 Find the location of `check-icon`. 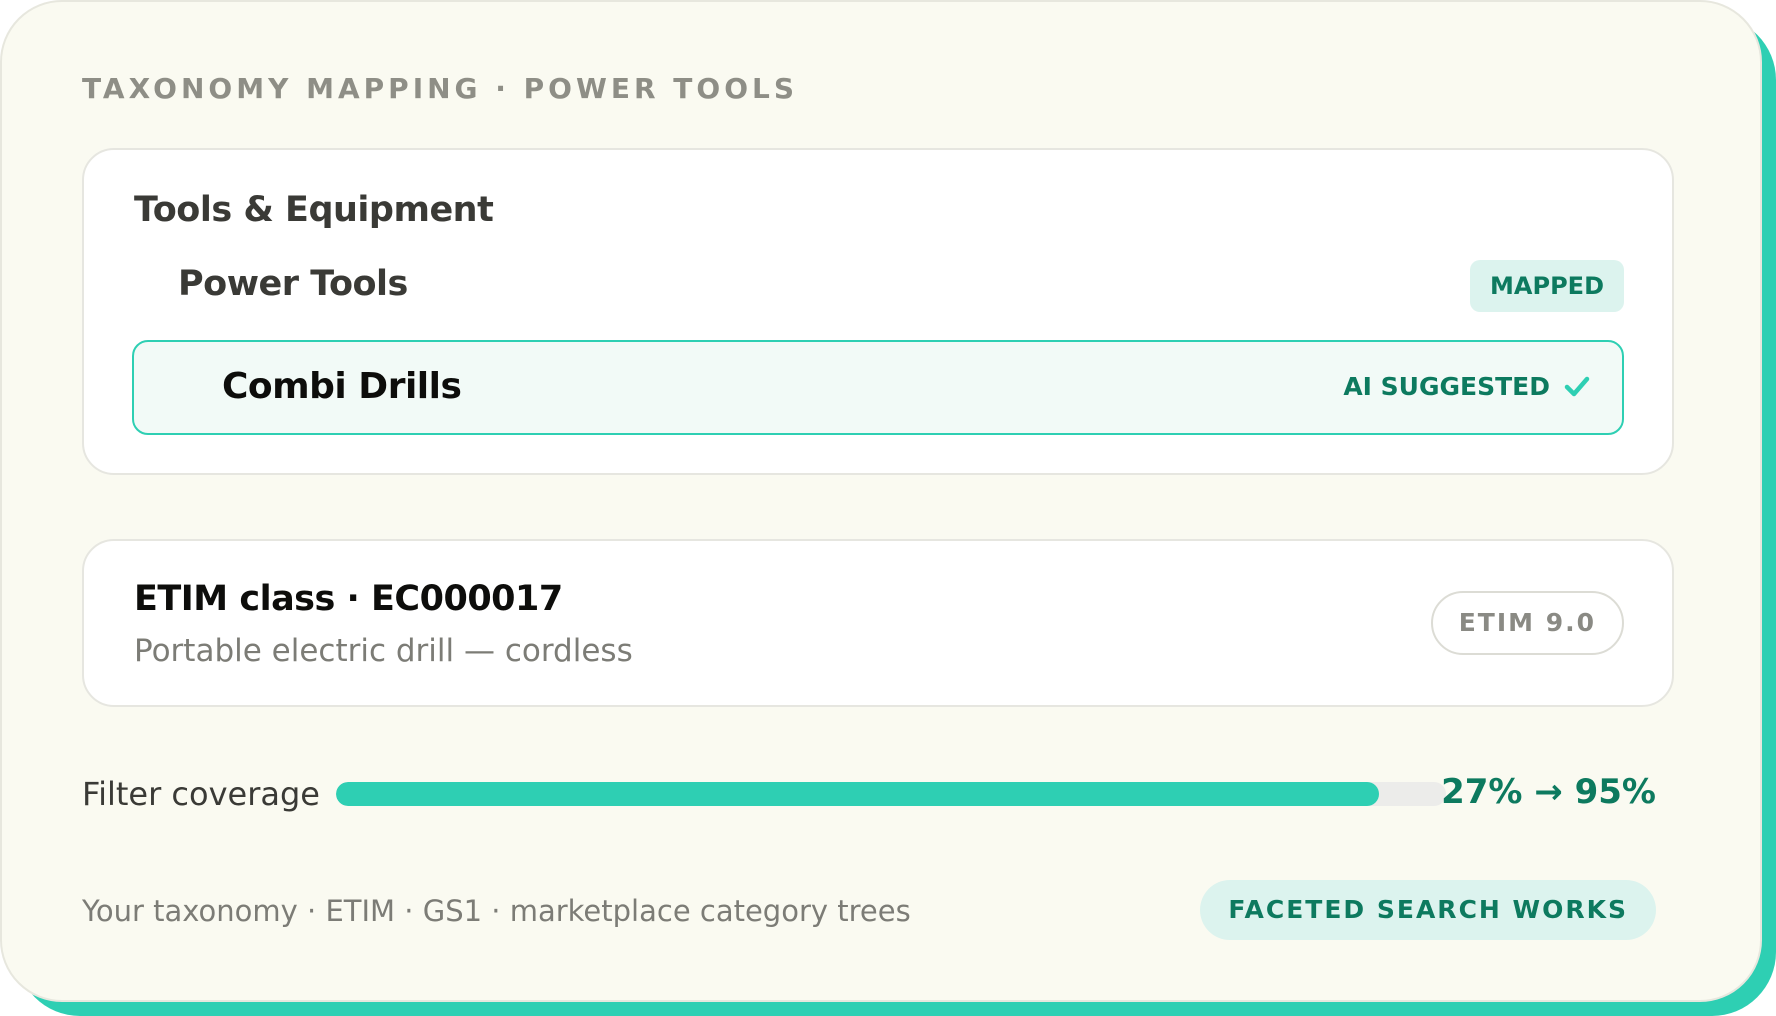

check-icon is located at coordinates (1577, 386).